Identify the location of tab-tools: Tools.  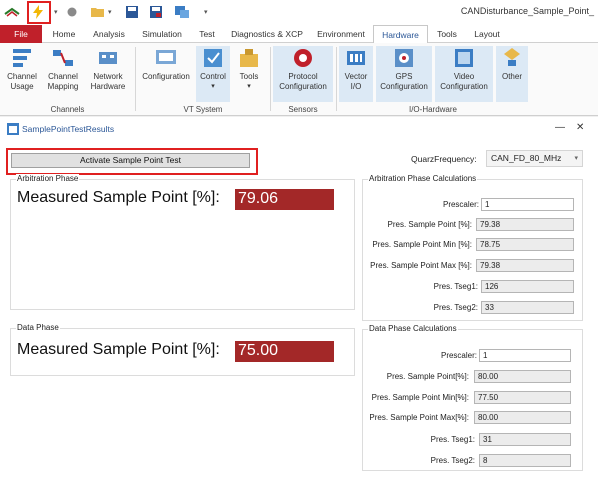
(447, 34).